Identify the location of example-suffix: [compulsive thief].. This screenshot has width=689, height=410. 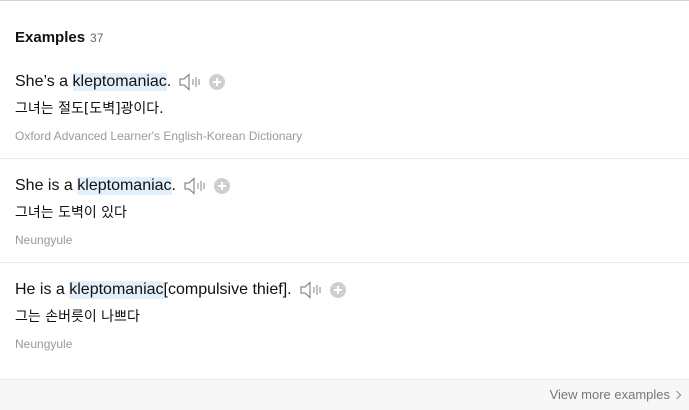
(227, 289).